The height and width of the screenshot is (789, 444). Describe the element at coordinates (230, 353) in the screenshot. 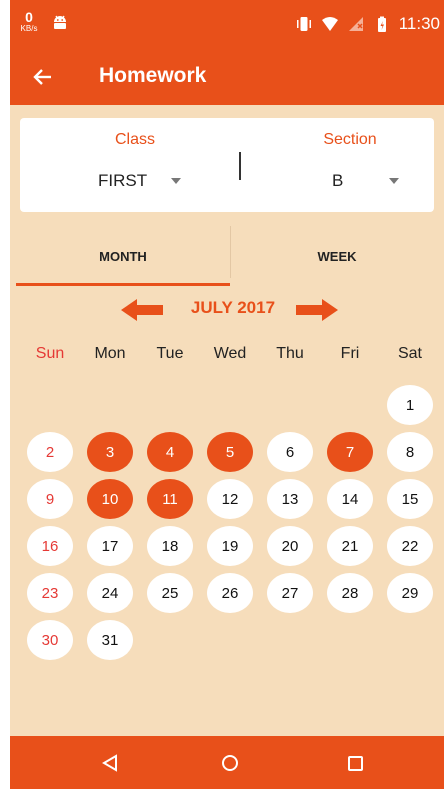

I see `weekday-wed: Wed` at that location.